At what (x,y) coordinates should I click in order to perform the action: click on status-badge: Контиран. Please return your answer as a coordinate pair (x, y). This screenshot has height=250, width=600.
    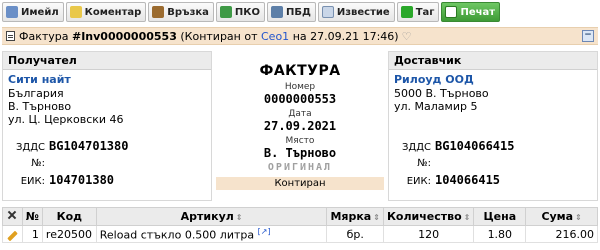
    Looking at the image, I should click on (300, 183).